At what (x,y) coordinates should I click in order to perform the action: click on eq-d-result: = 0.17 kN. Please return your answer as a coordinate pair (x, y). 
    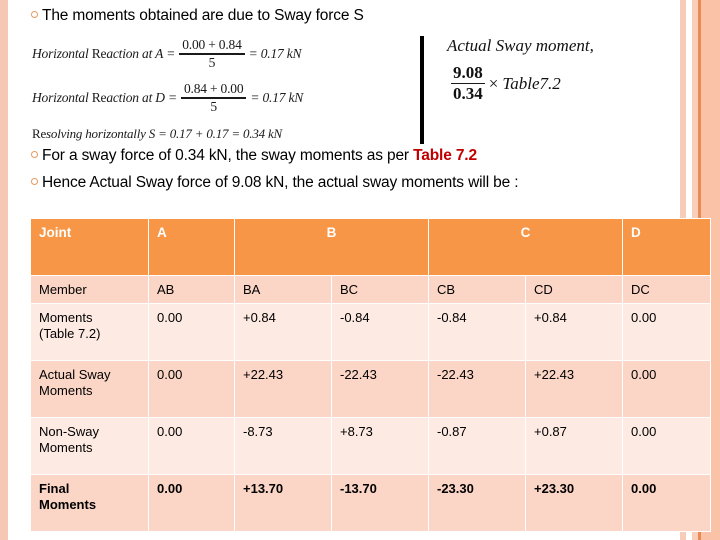
    Looking at the image, I should click on (277, 97).